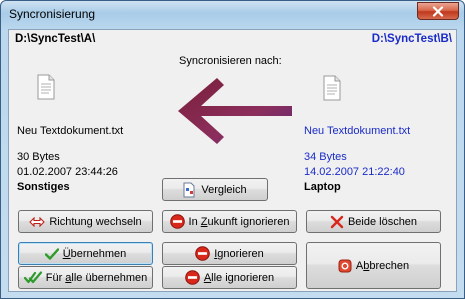 Image resolution: width=465 pixels, height=299 pixels. I want to click on delete-both-label: Beide löschen, so click(382, 221).